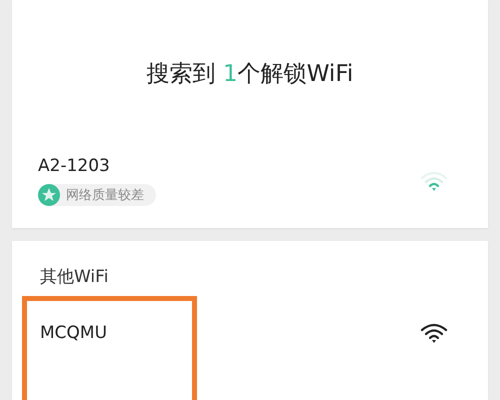 This screenshot has width=500, height=400. Describe the element at coordinates (250, 74) in the screenshot. I see `result-title: 搜索到 1个解锁WiFi` at that location.